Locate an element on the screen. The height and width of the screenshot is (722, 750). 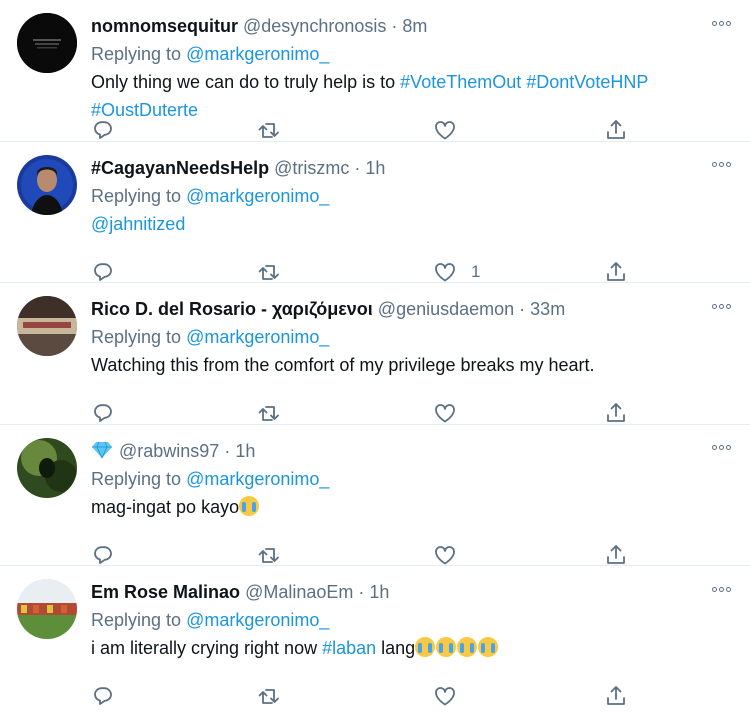
display-name: Em Rose Malinao is located at coordinates (165, 592).